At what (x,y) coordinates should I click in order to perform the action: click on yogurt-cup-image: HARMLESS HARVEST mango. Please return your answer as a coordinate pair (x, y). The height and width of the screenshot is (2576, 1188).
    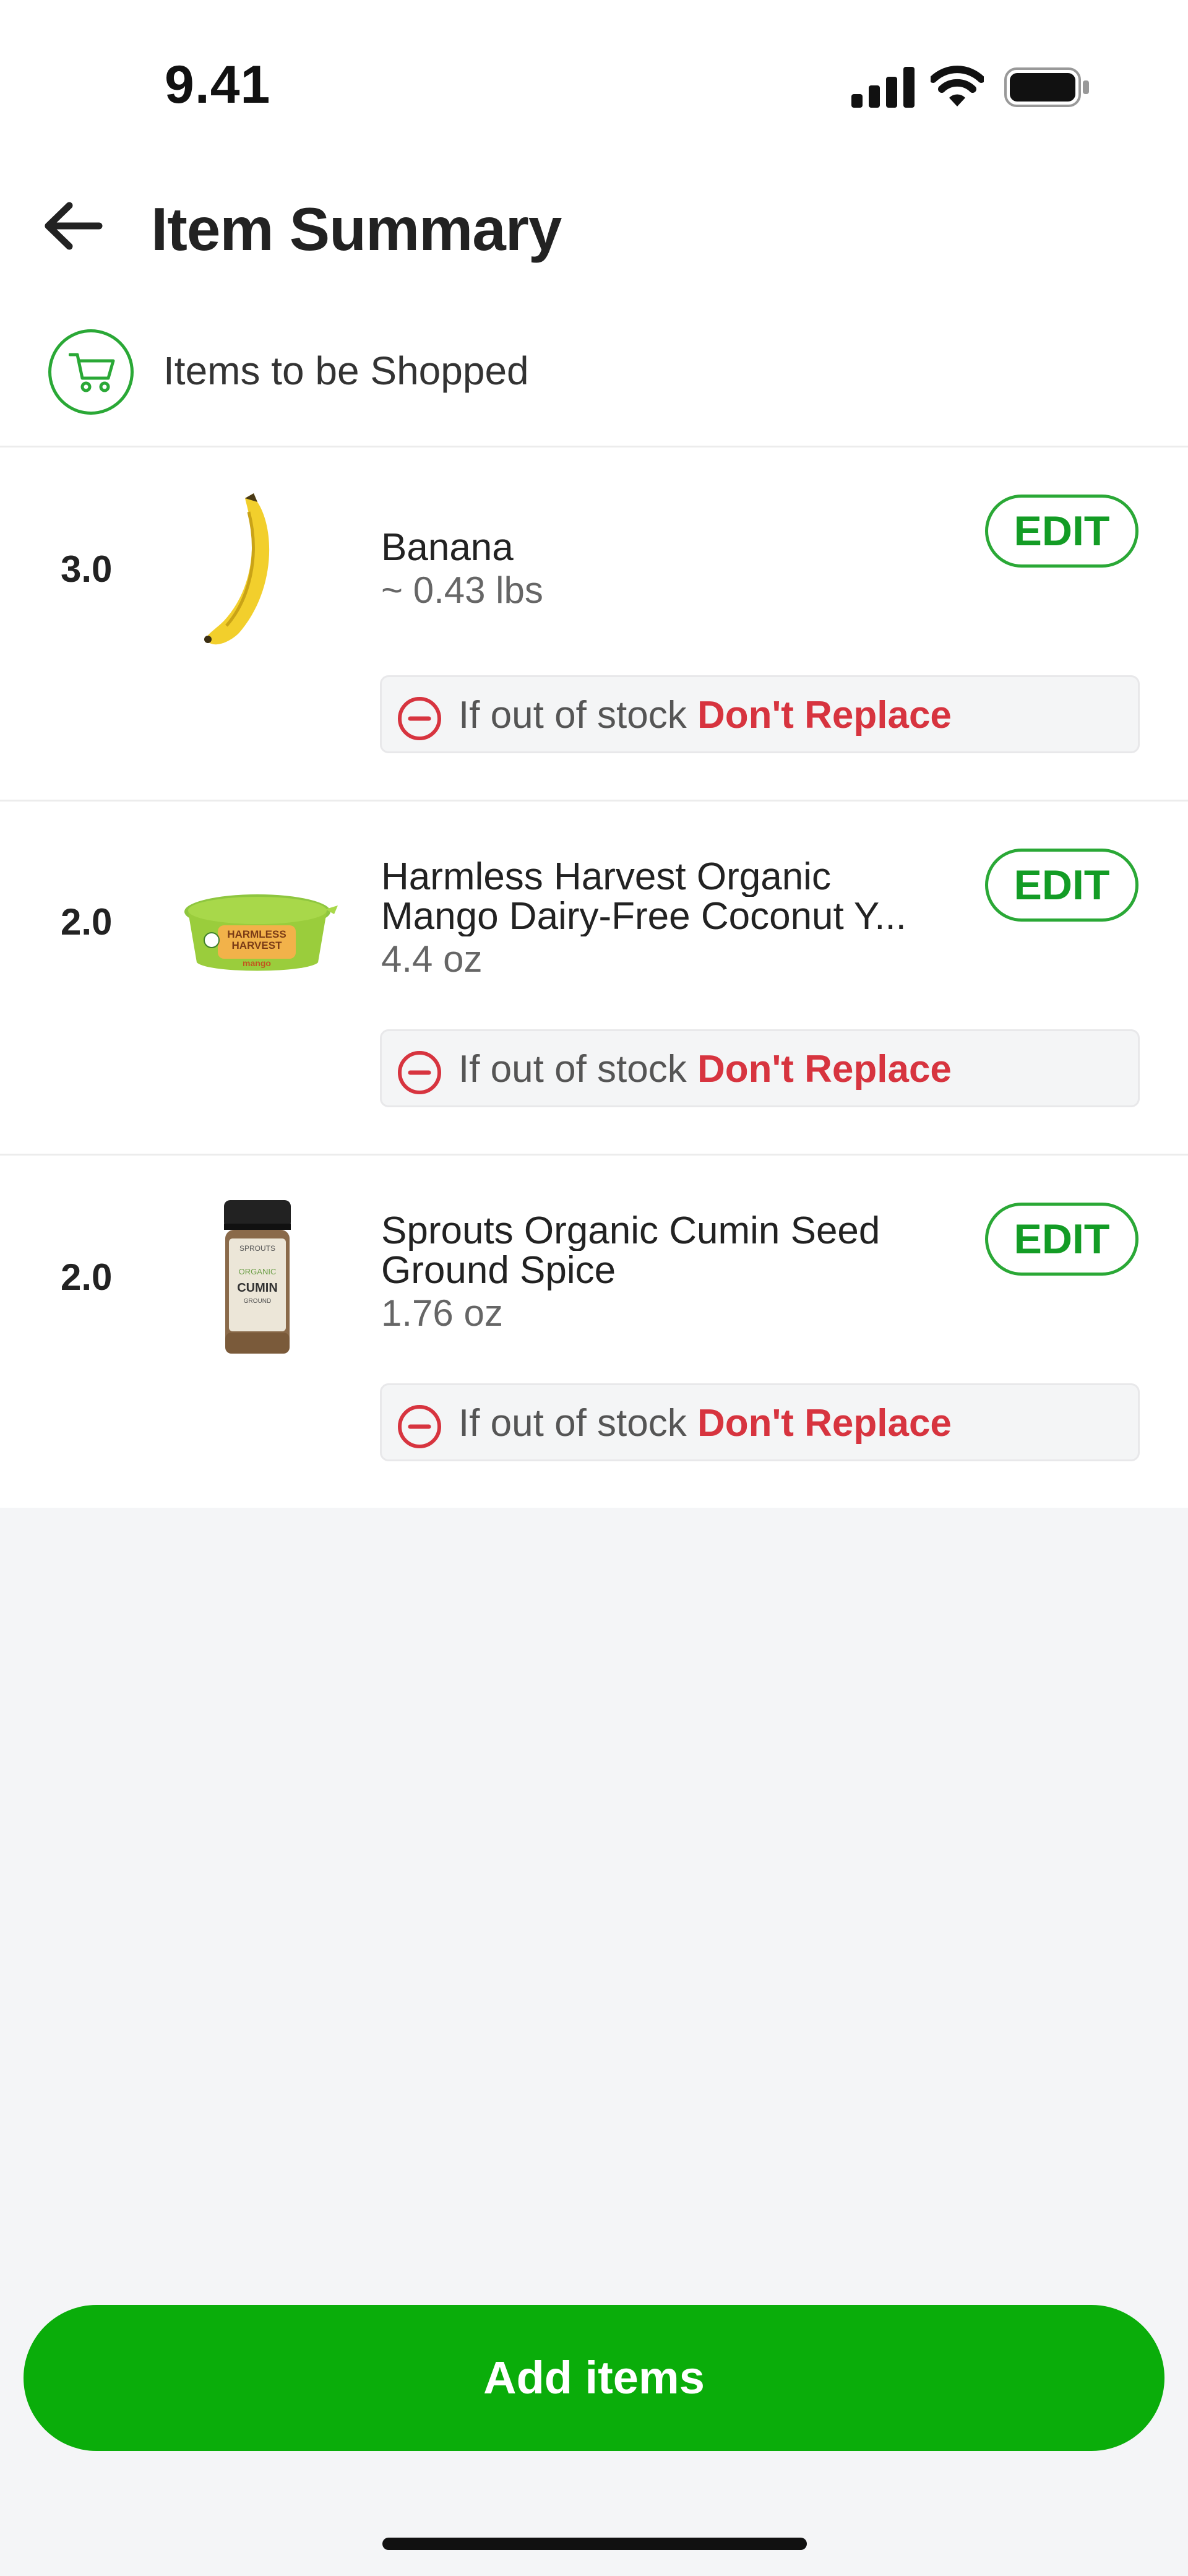
    Looking at the image, I should click on (261, 932).